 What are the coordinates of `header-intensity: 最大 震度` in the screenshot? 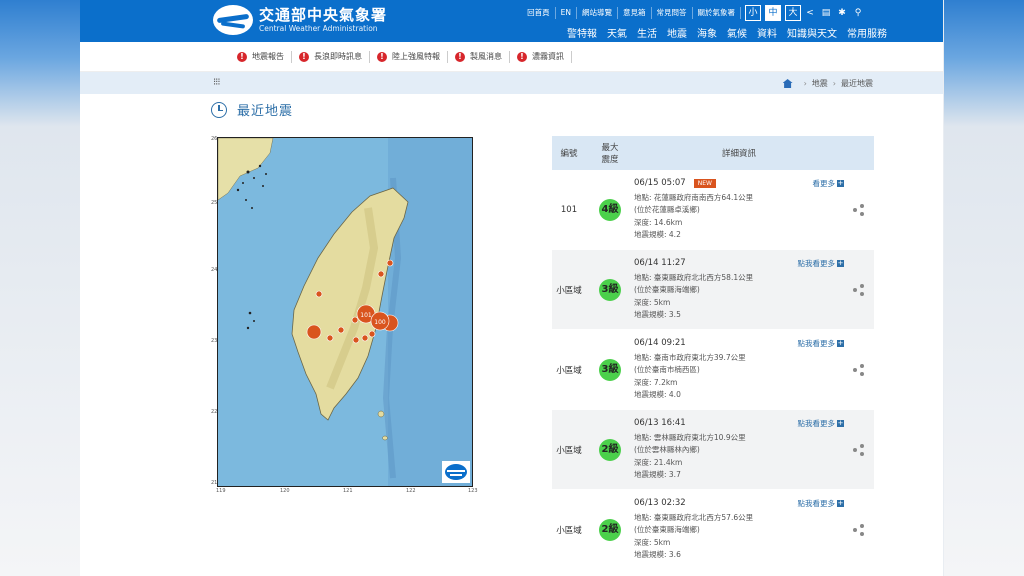 It's located at (610, 154).